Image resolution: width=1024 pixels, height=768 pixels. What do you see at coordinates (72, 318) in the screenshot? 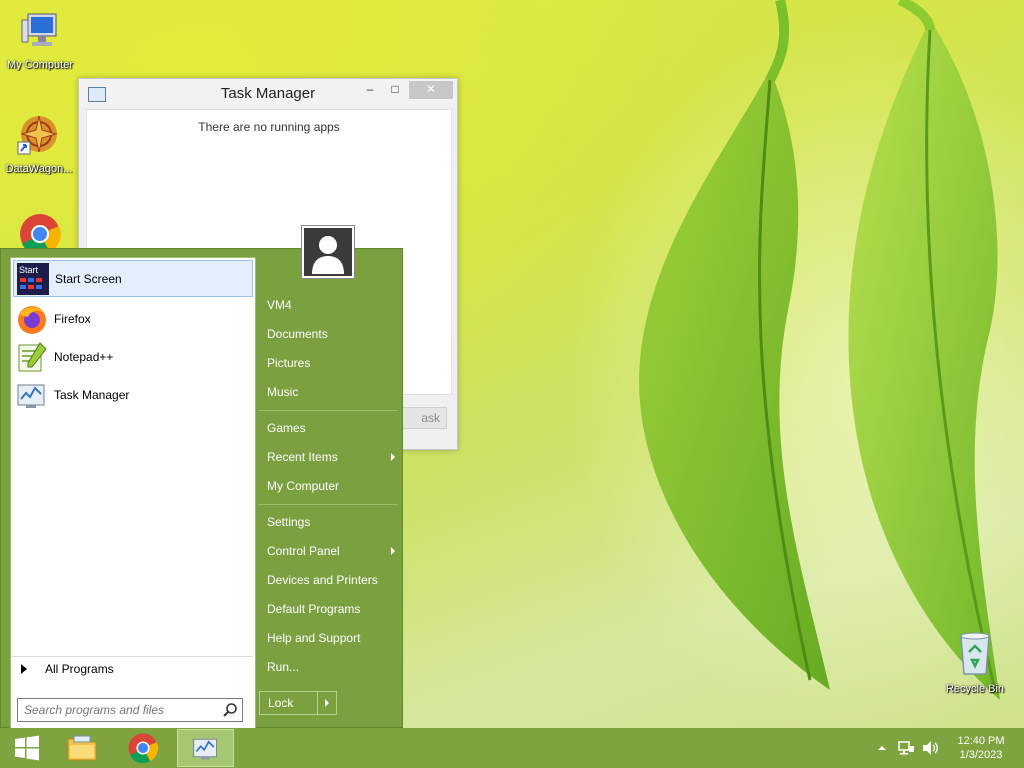
I see `program-label: Firefox` at bounding box center [72, 318].